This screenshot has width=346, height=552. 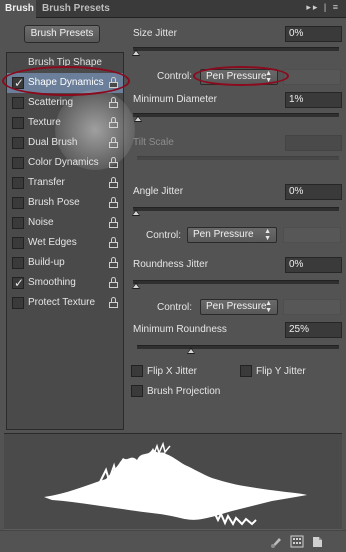 I want to click on panel-menu-icon: ▸▸ | ≡, so click(x=323, y=7).